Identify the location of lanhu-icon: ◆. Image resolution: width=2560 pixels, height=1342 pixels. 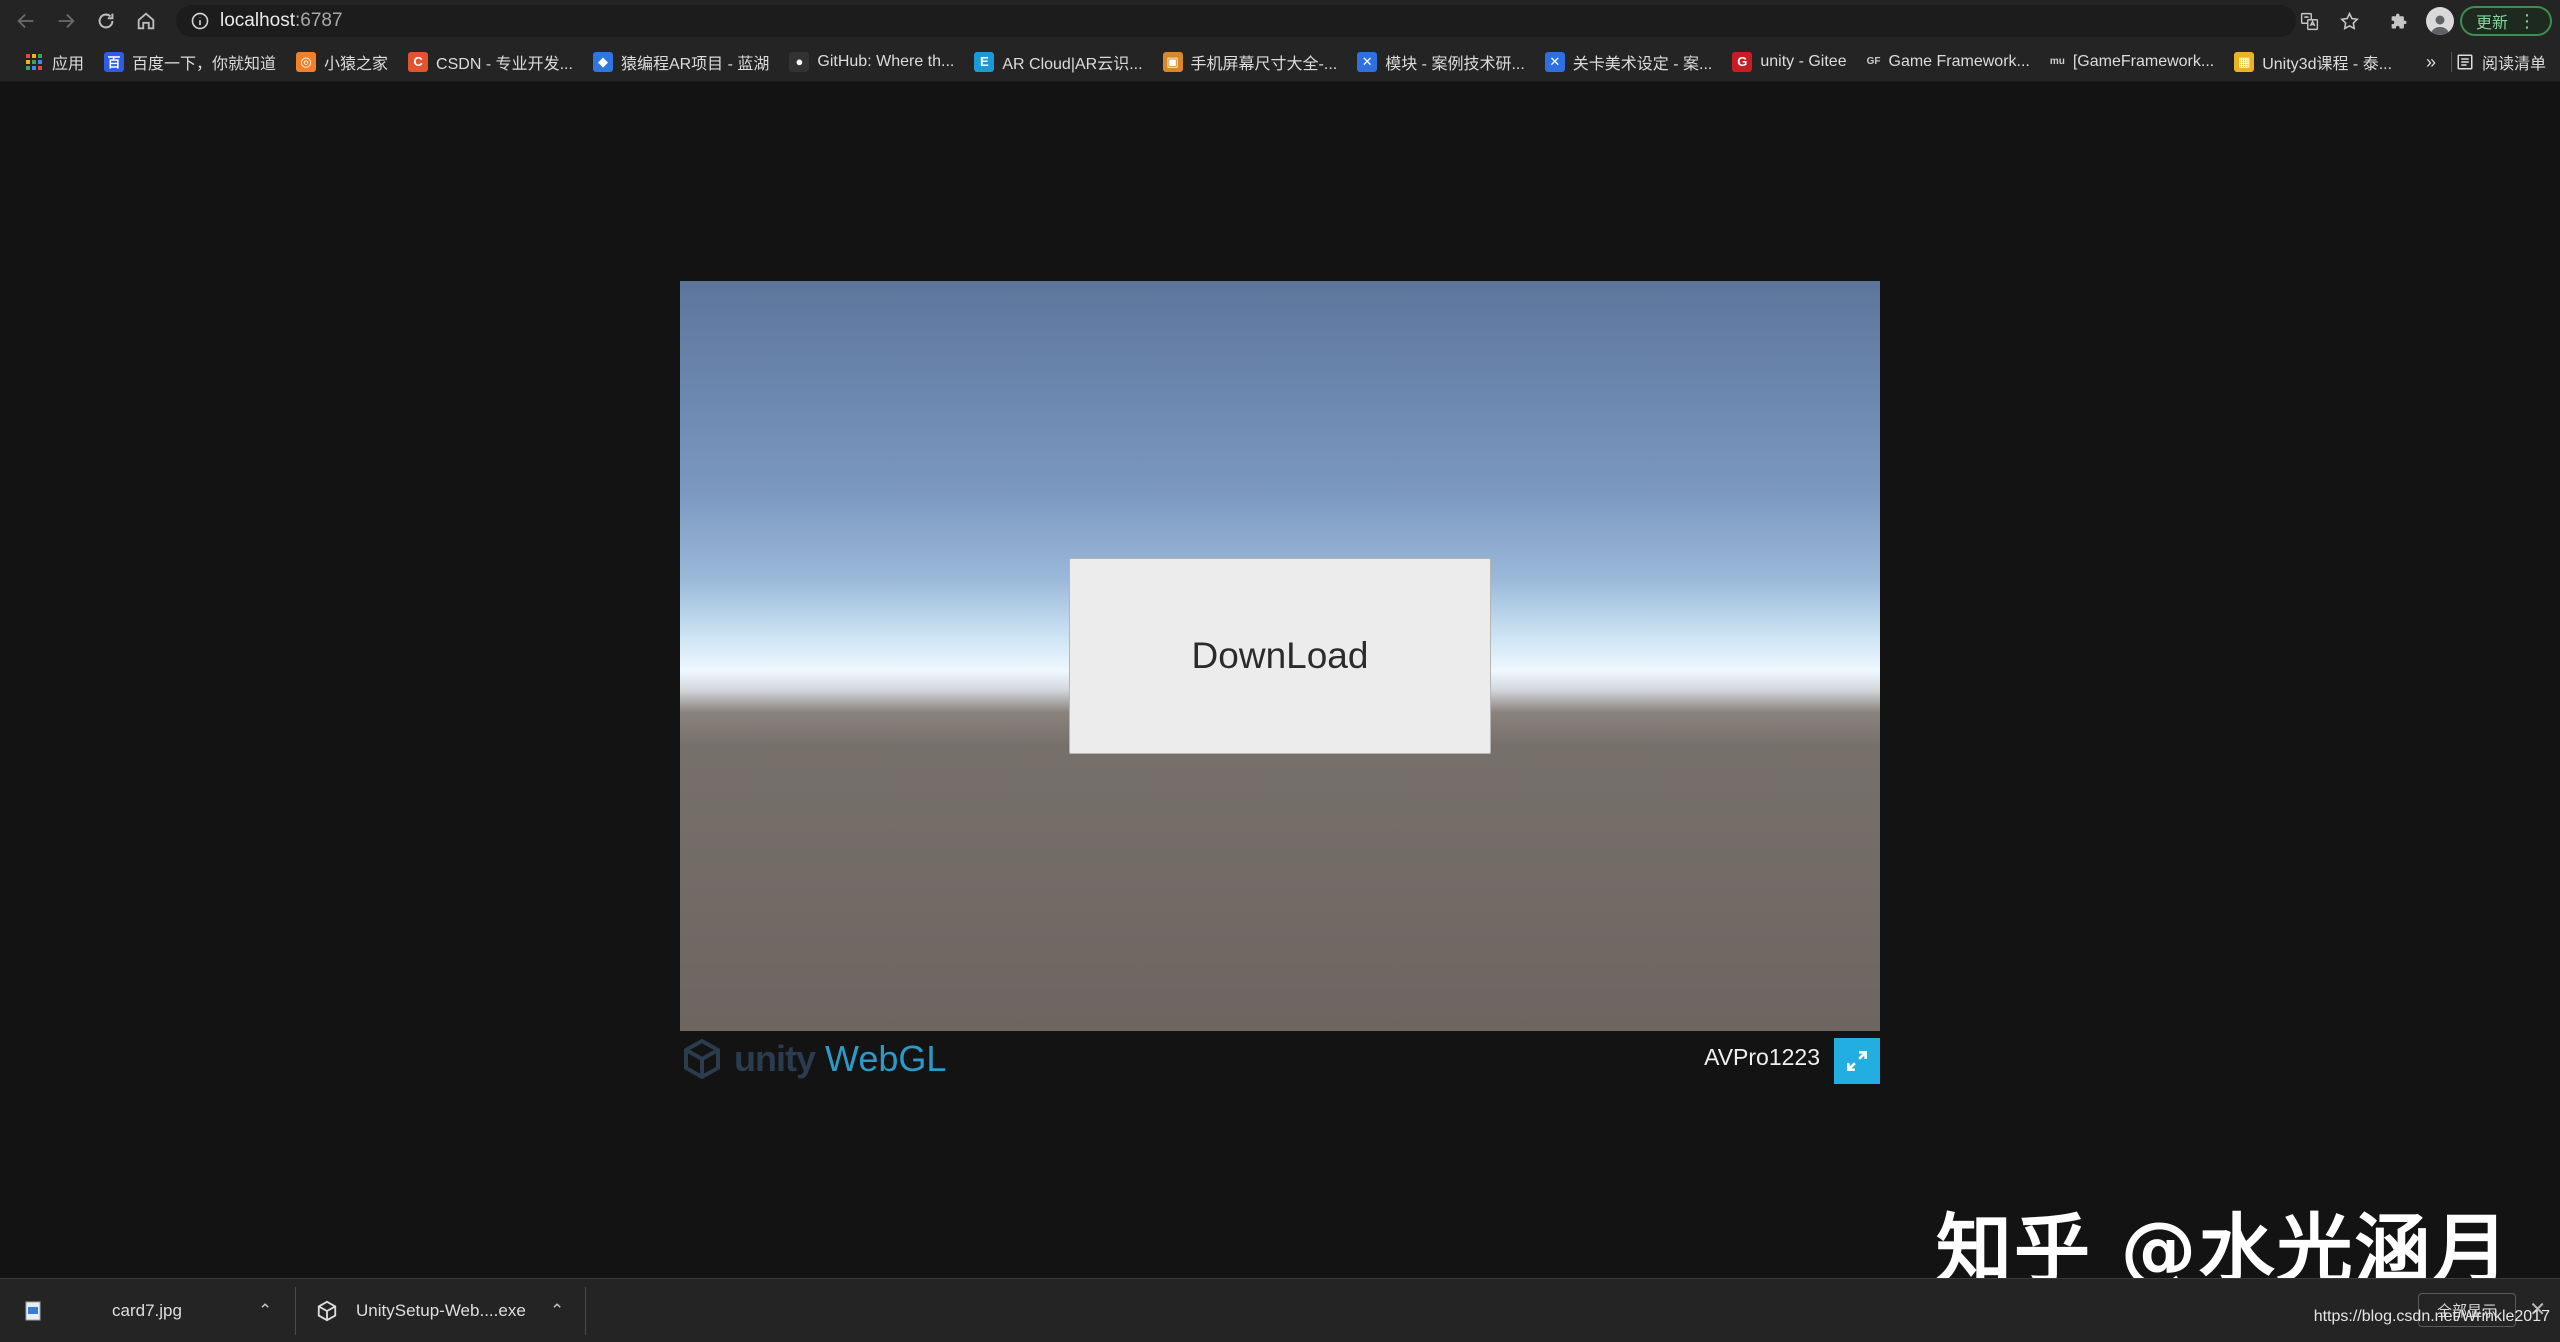
(602, 61).